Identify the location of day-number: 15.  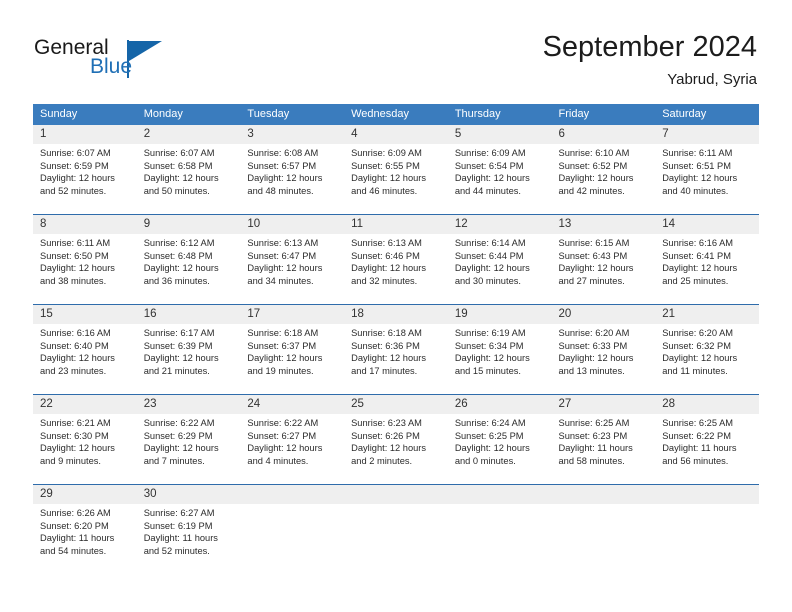
(85, 314).